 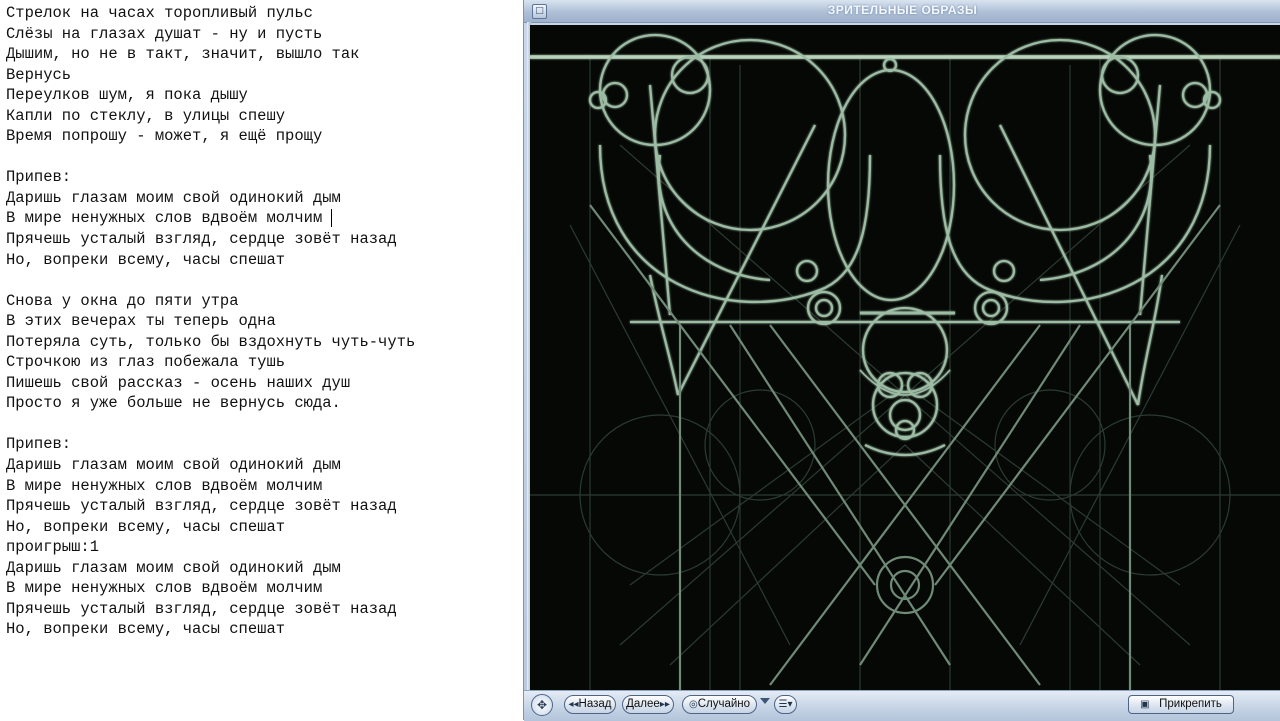 I want to click on next-button: Далее▸▸, so click(x=648, y=704).